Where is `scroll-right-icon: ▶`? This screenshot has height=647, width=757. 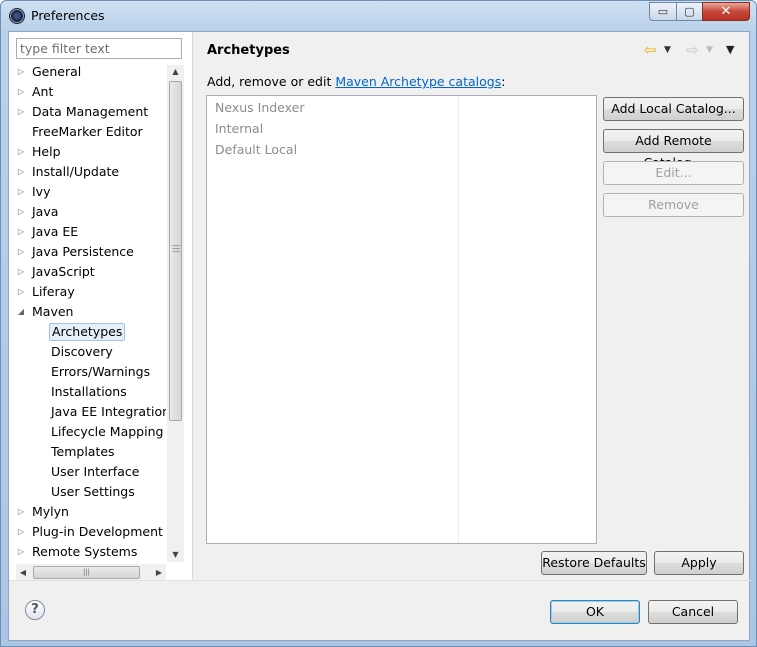 scroll-right-icon: ▶ is located at coordinates (159, 572).